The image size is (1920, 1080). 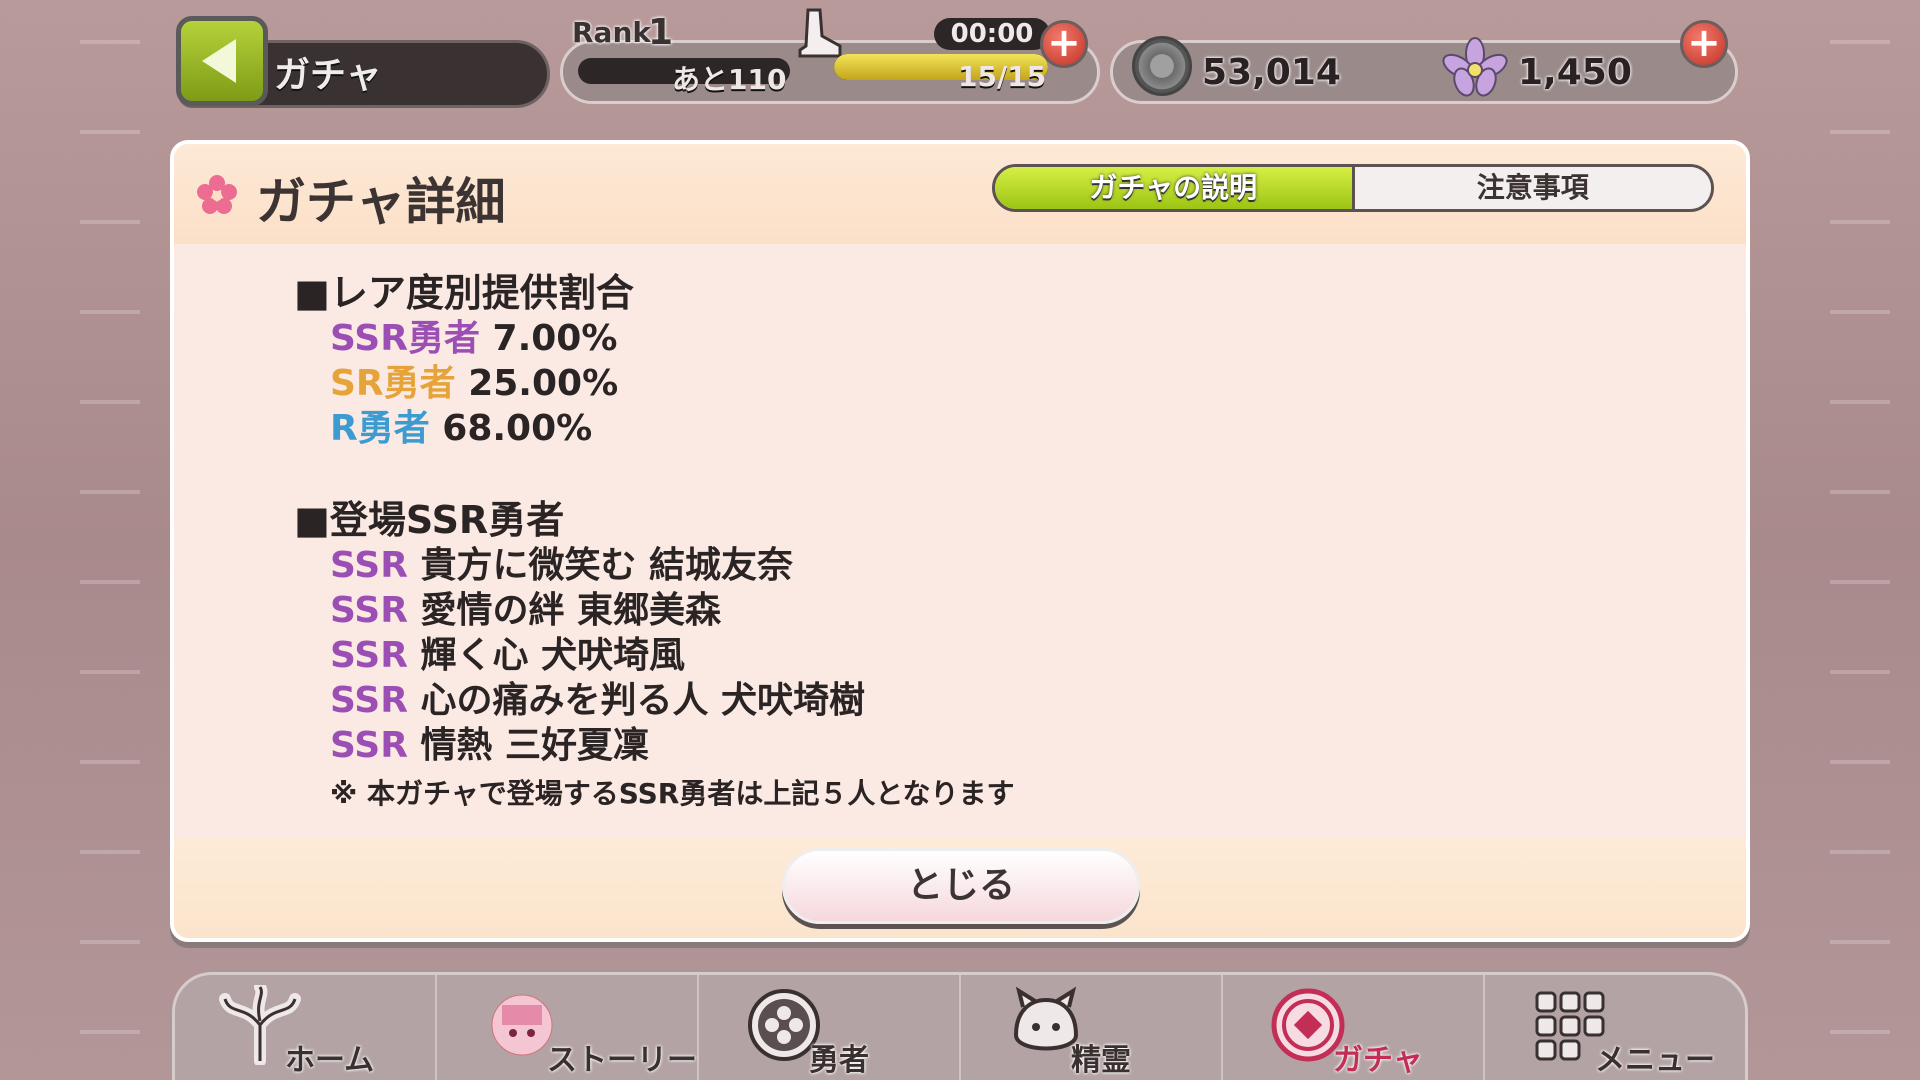 I want to click on rank-label: Rank, so click(x=612, y=32).